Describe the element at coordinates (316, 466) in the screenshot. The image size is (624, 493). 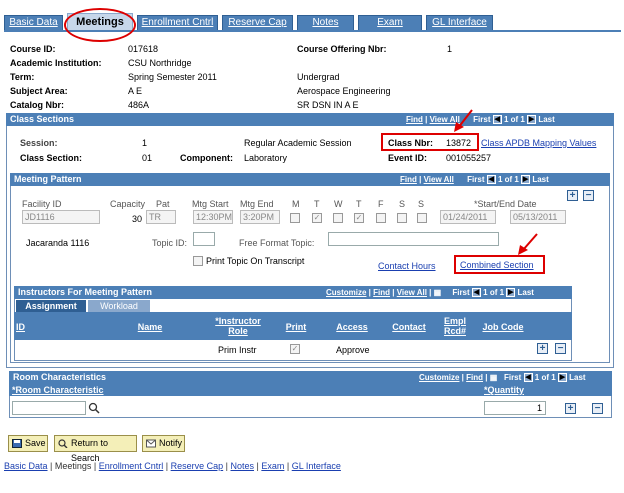
I see `footer-link-gl-interface: GL Interface` at that location.